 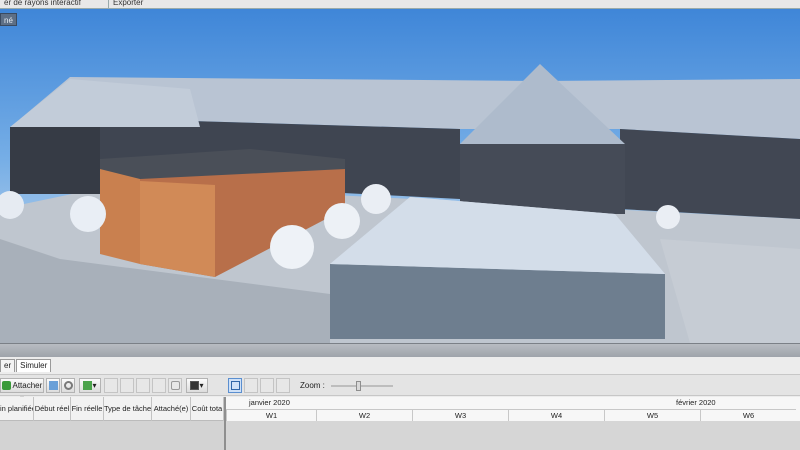 What do you see at coordinates (6, 386) in the screenshot?
I see `attach-icon` at bounding box center [6, 386].